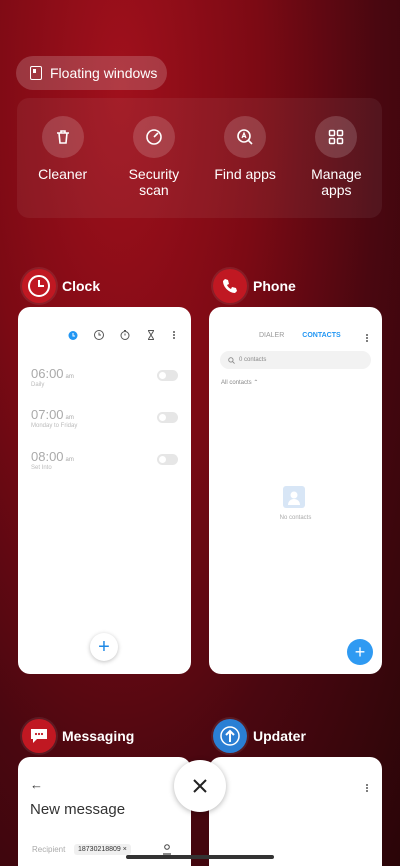  I want to click on messaging-app-header: Messaging, so click(78, 736).